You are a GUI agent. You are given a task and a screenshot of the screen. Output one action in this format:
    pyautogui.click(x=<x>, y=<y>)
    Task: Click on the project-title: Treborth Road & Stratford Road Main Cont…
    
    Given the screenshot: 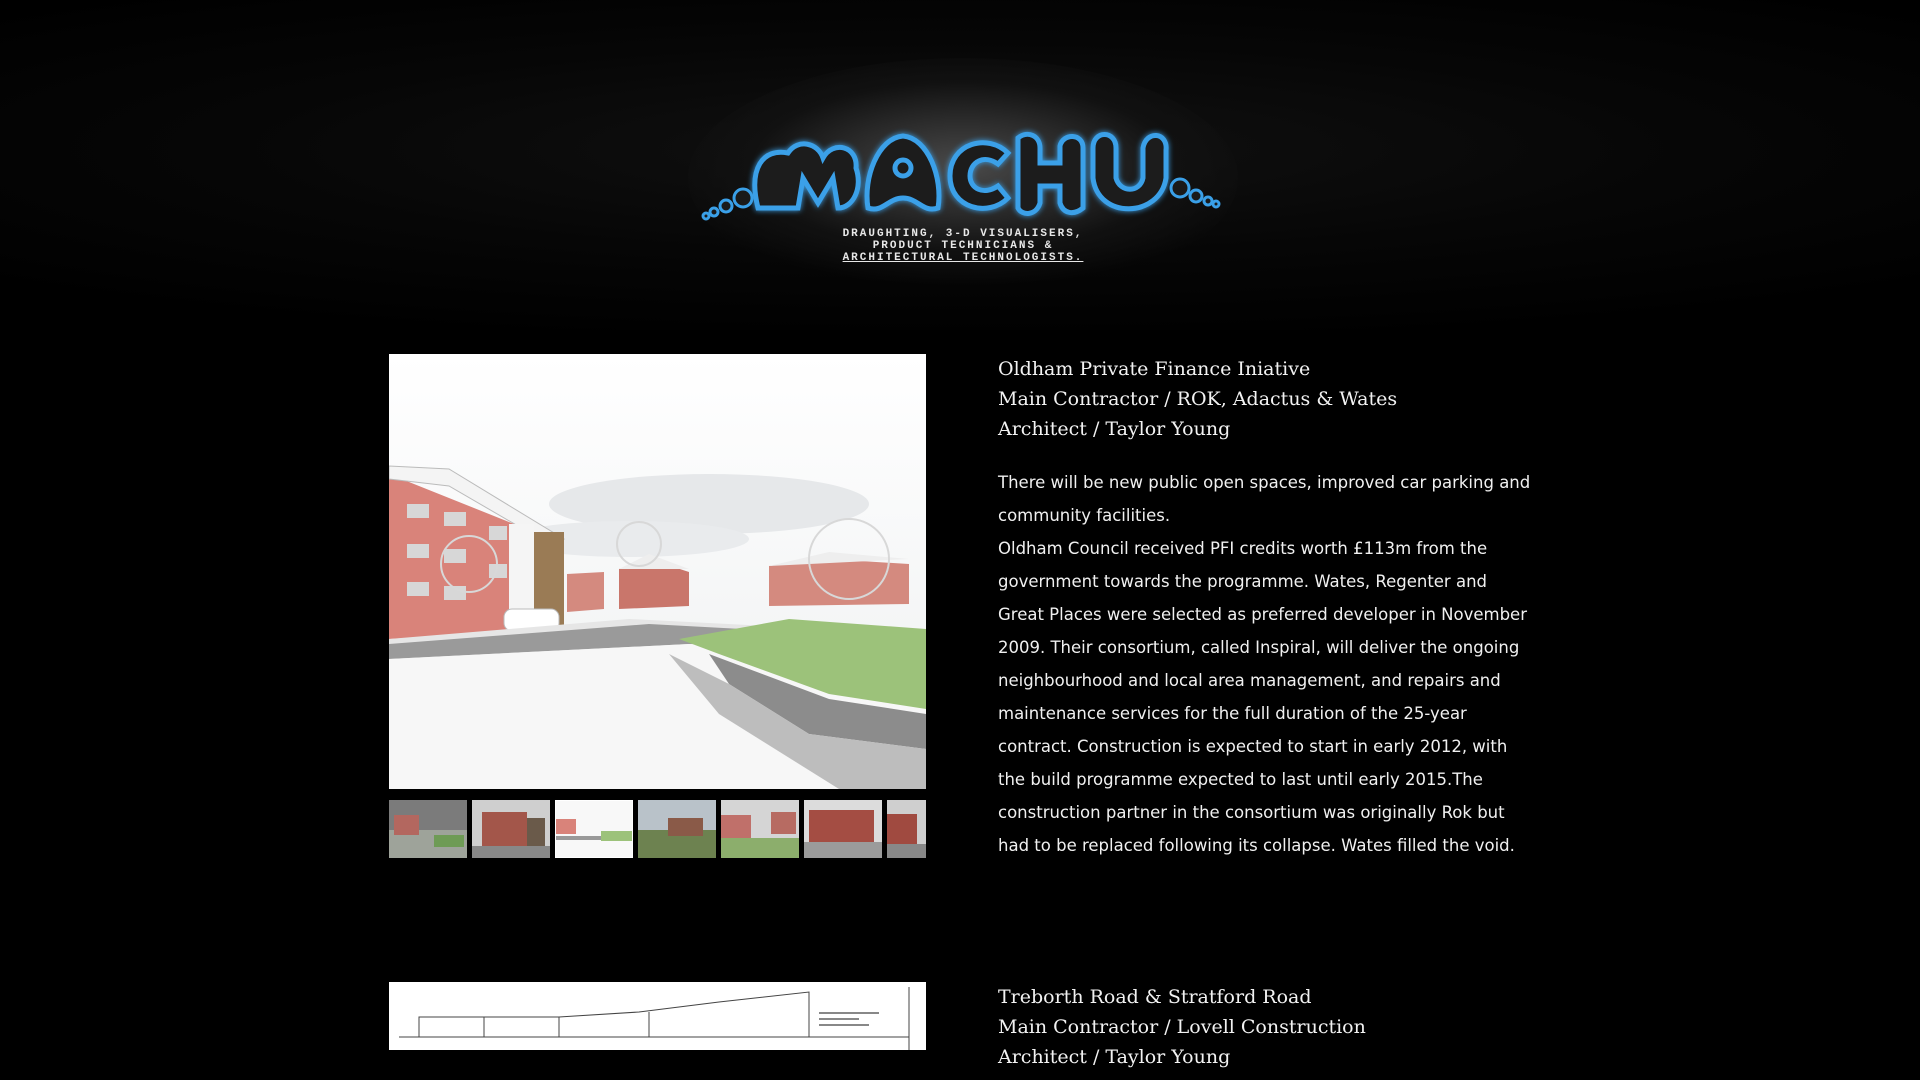 What is the action you would take?
    pyautogui.click(x=1263, y=1027)
    